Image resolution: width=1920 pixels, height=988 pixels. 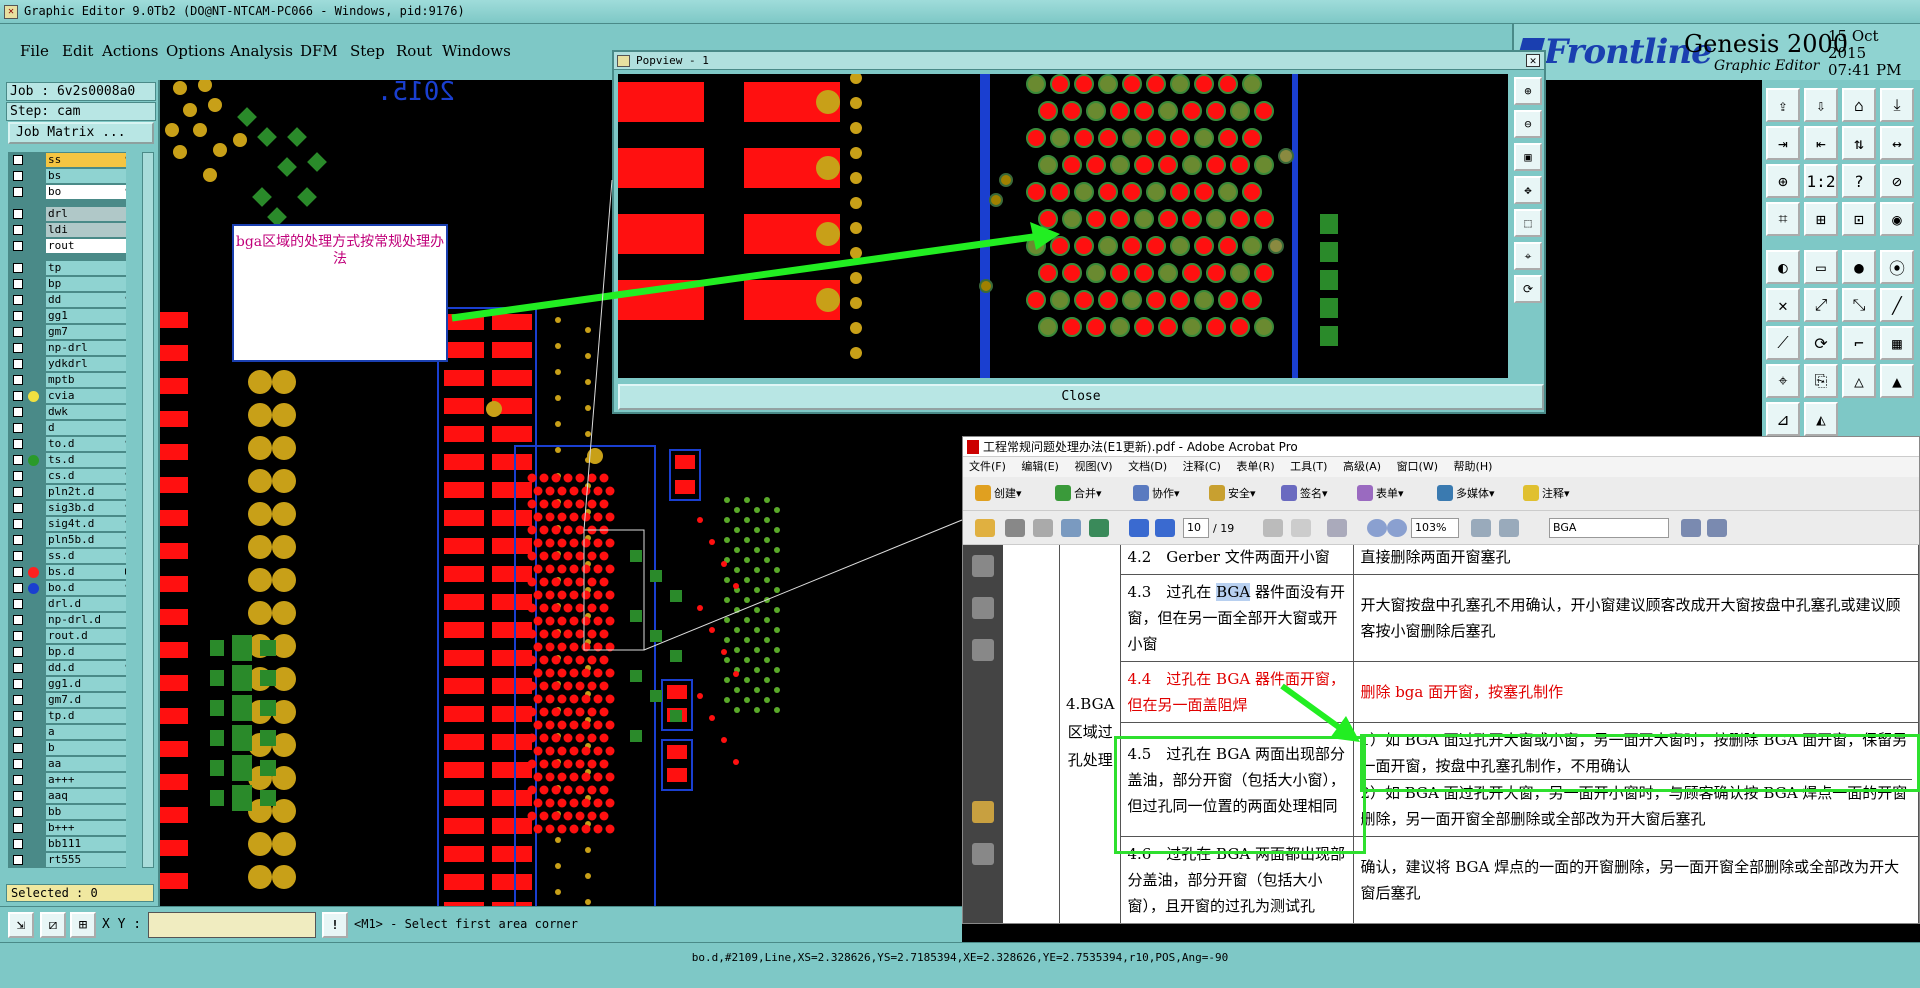 I want to click on layer-name: gg1, so click(x=86, y=316).